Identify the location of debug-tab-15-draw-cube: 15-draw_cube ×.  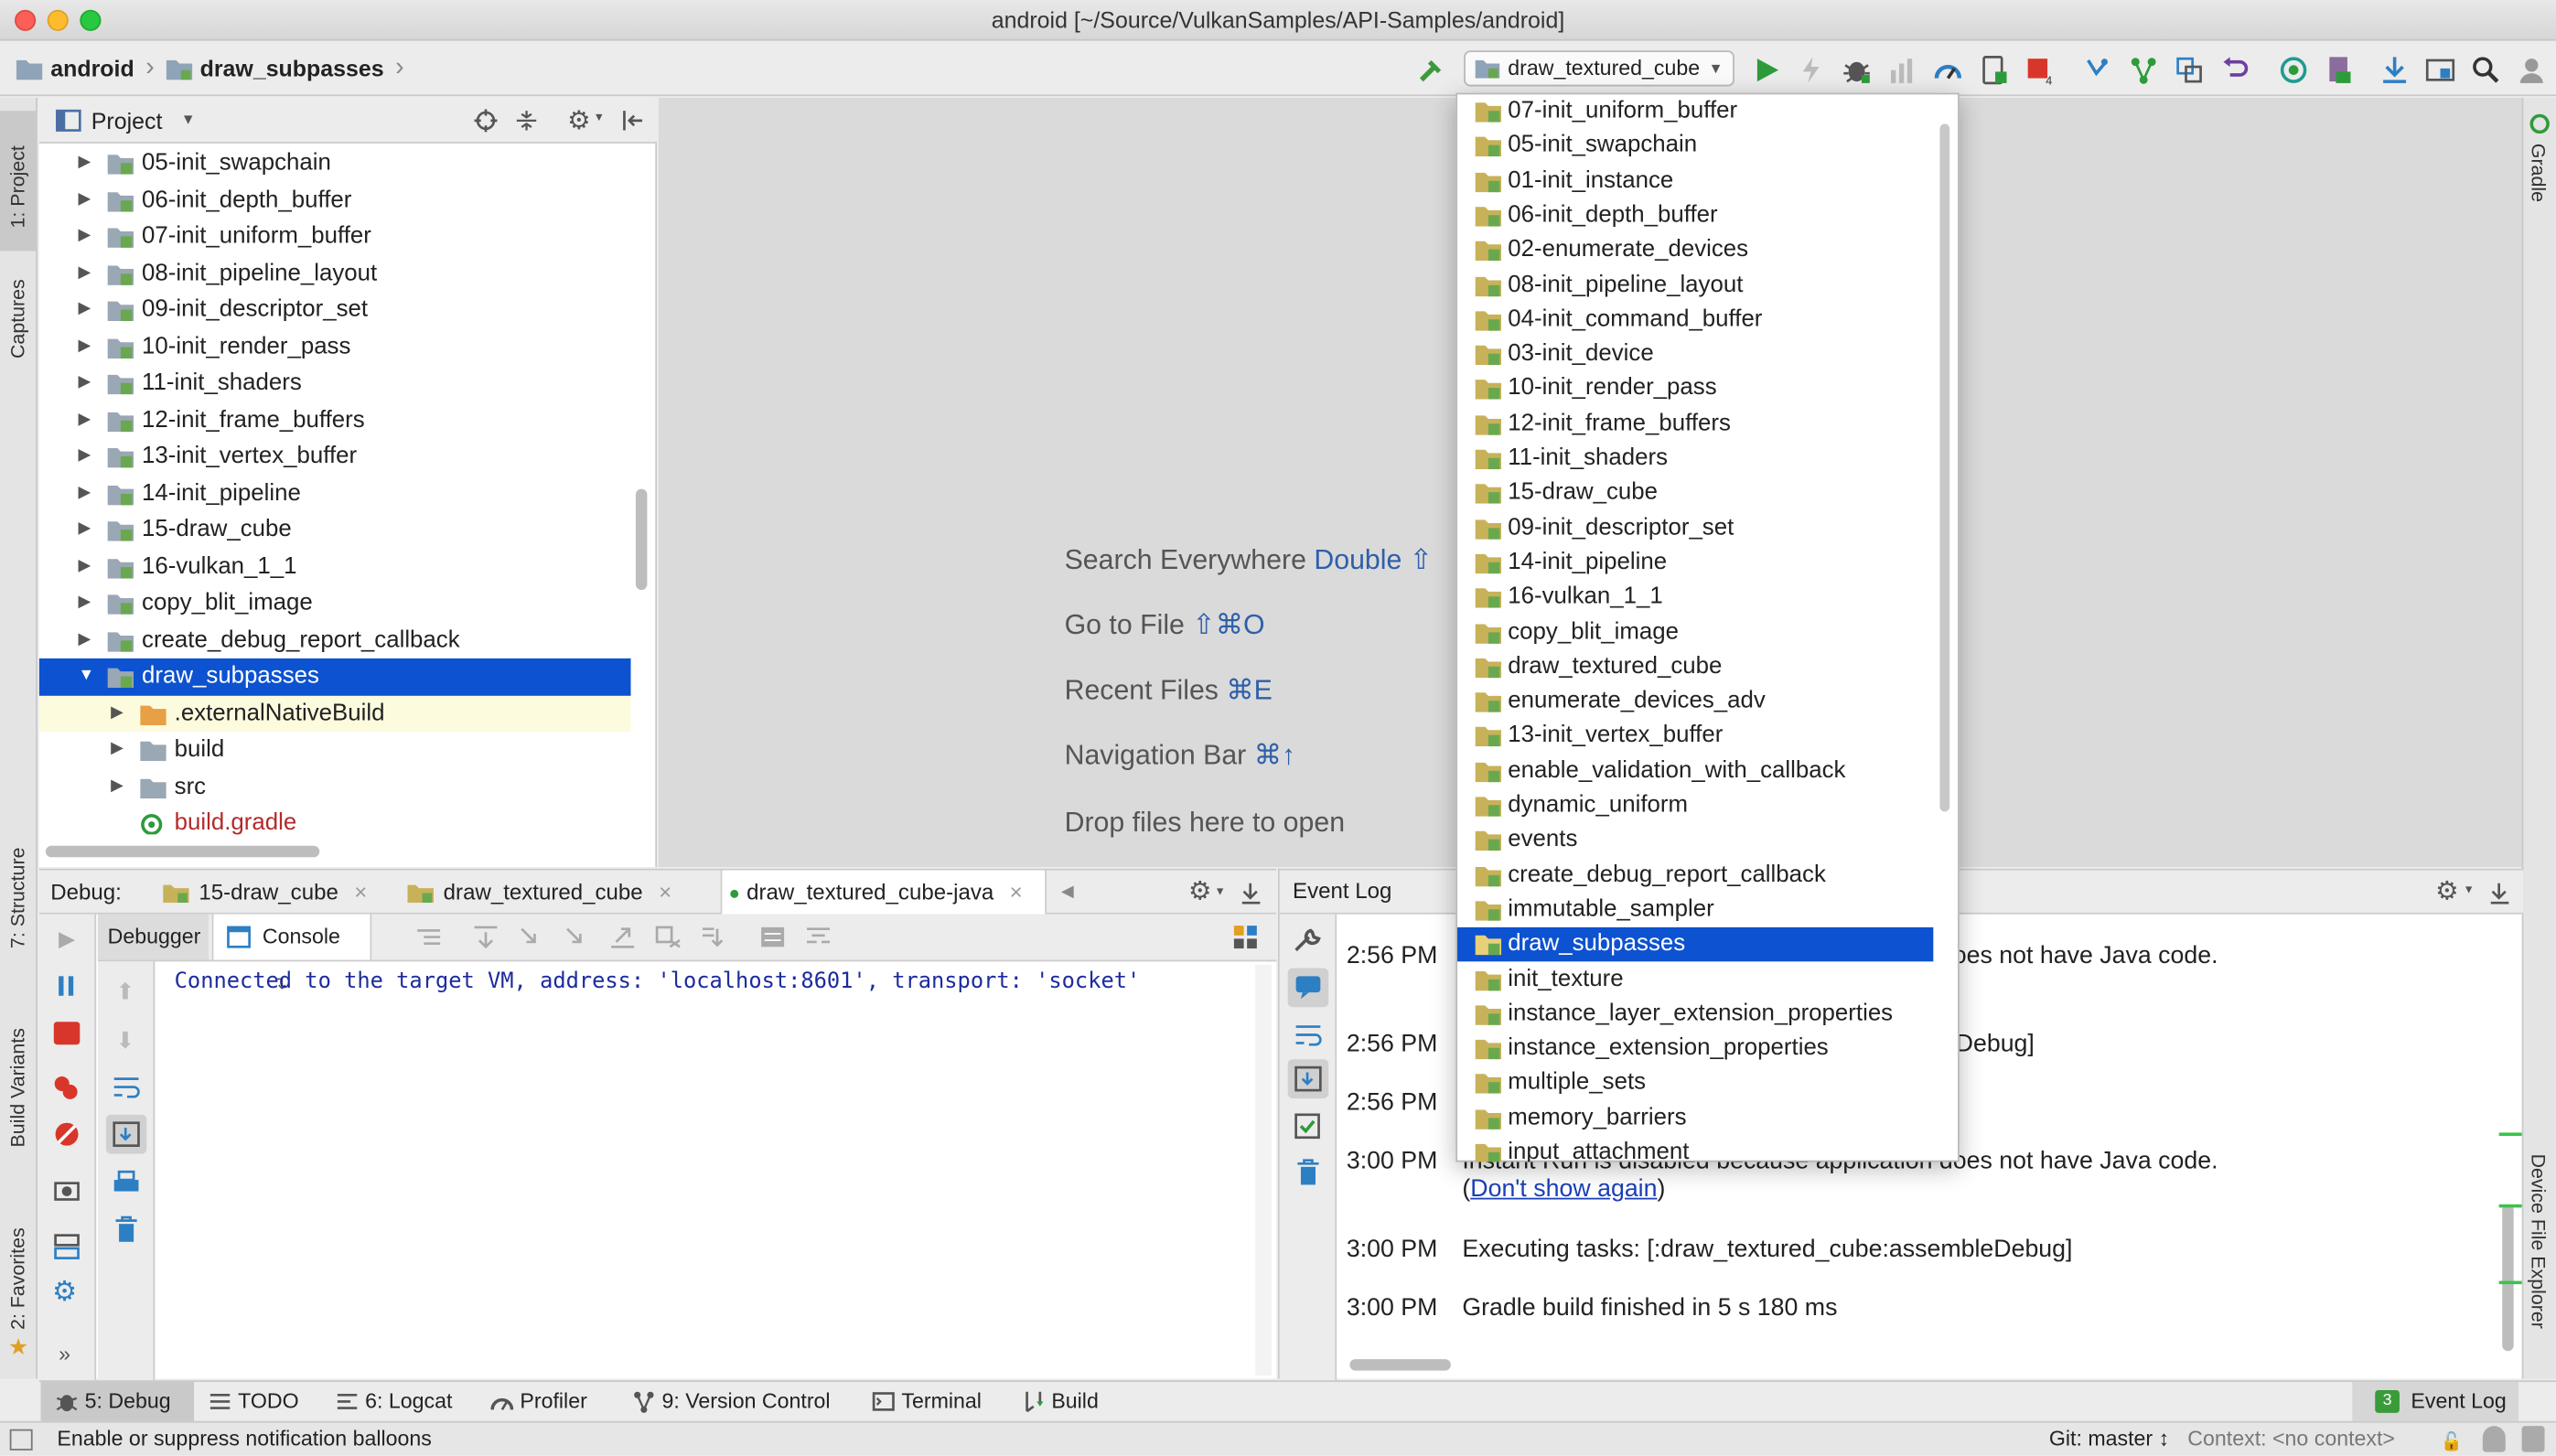
(265, 893).